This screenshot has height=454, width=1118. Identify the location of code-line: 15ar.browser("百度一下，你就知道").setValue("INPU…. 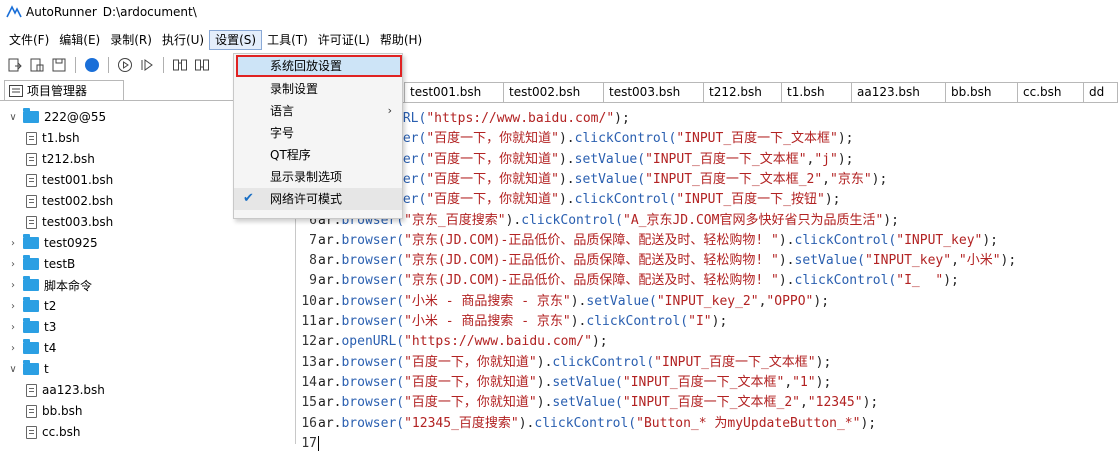
(589, 403).